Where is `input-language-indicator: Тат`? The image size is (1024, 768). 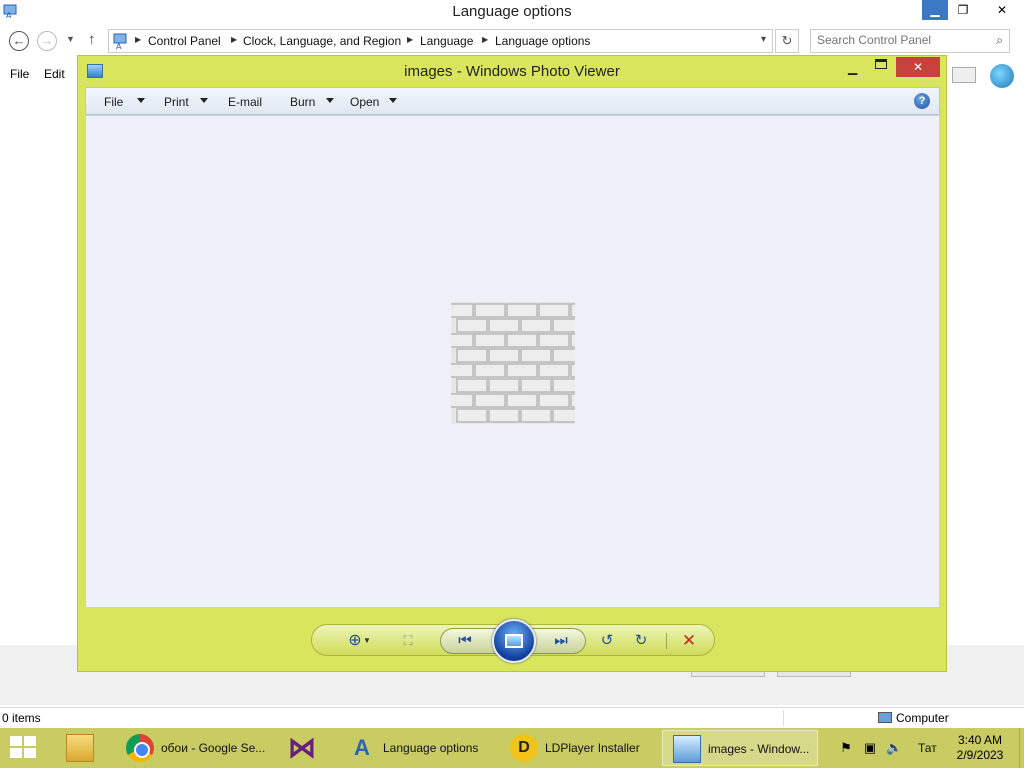 input-language-indicator: Тат is located at coordinates (927, 754).